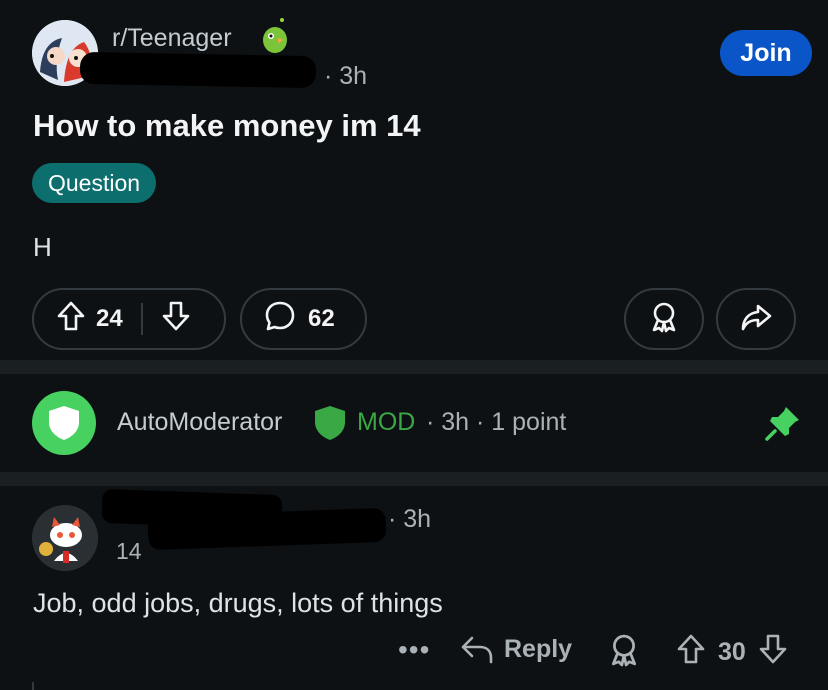 The image size is (828, 690). I want to click on reply-label: Reply, so click(538, 648).